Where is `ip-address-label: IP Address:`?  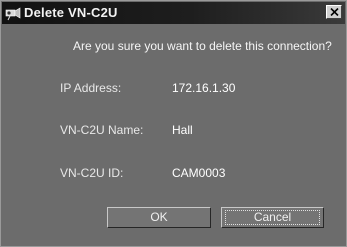
ip-address-label: IP Address: is located at coordinates (91, 88).